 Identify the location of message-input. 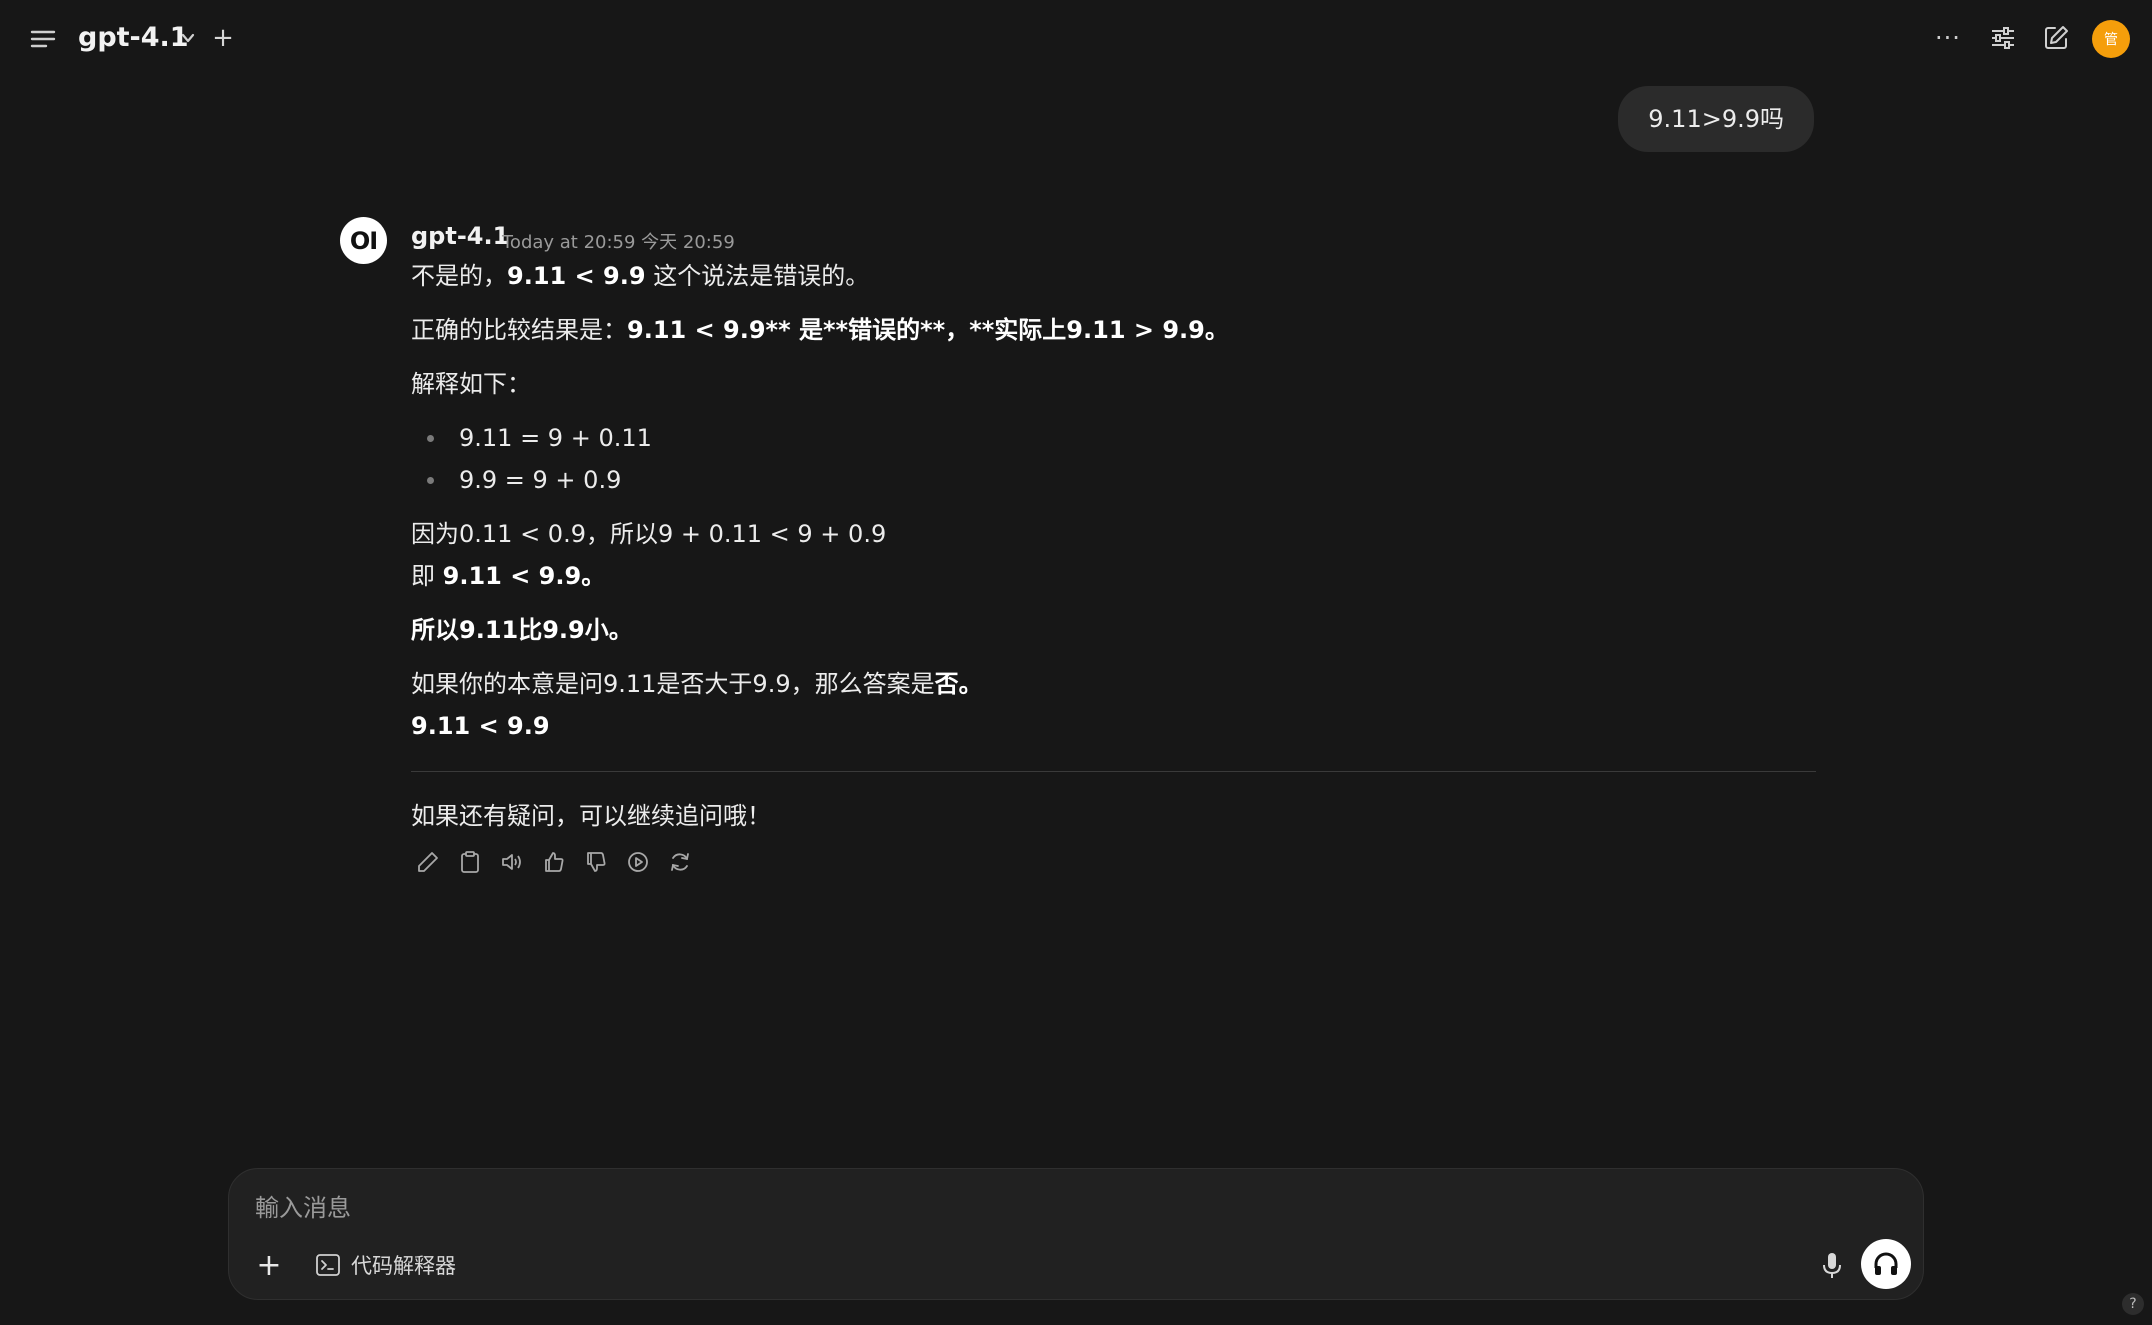
(1055, 1208).